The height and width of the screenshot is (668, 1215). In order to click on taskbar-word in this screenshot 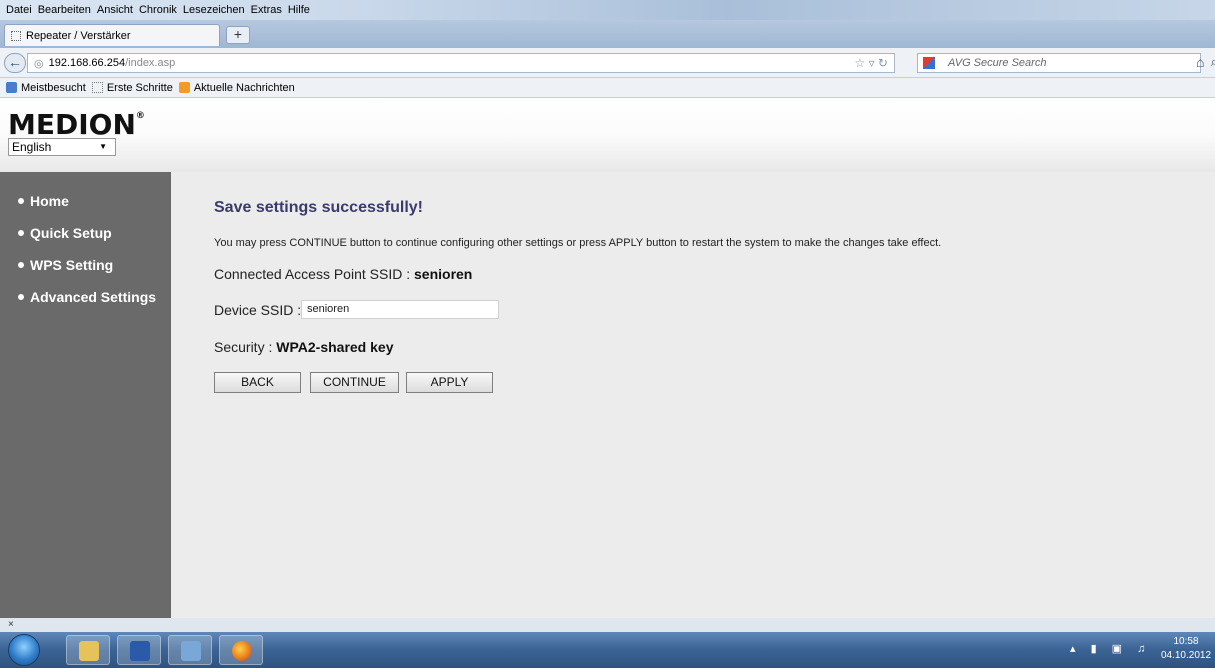, I will do `click(139, 650)`.